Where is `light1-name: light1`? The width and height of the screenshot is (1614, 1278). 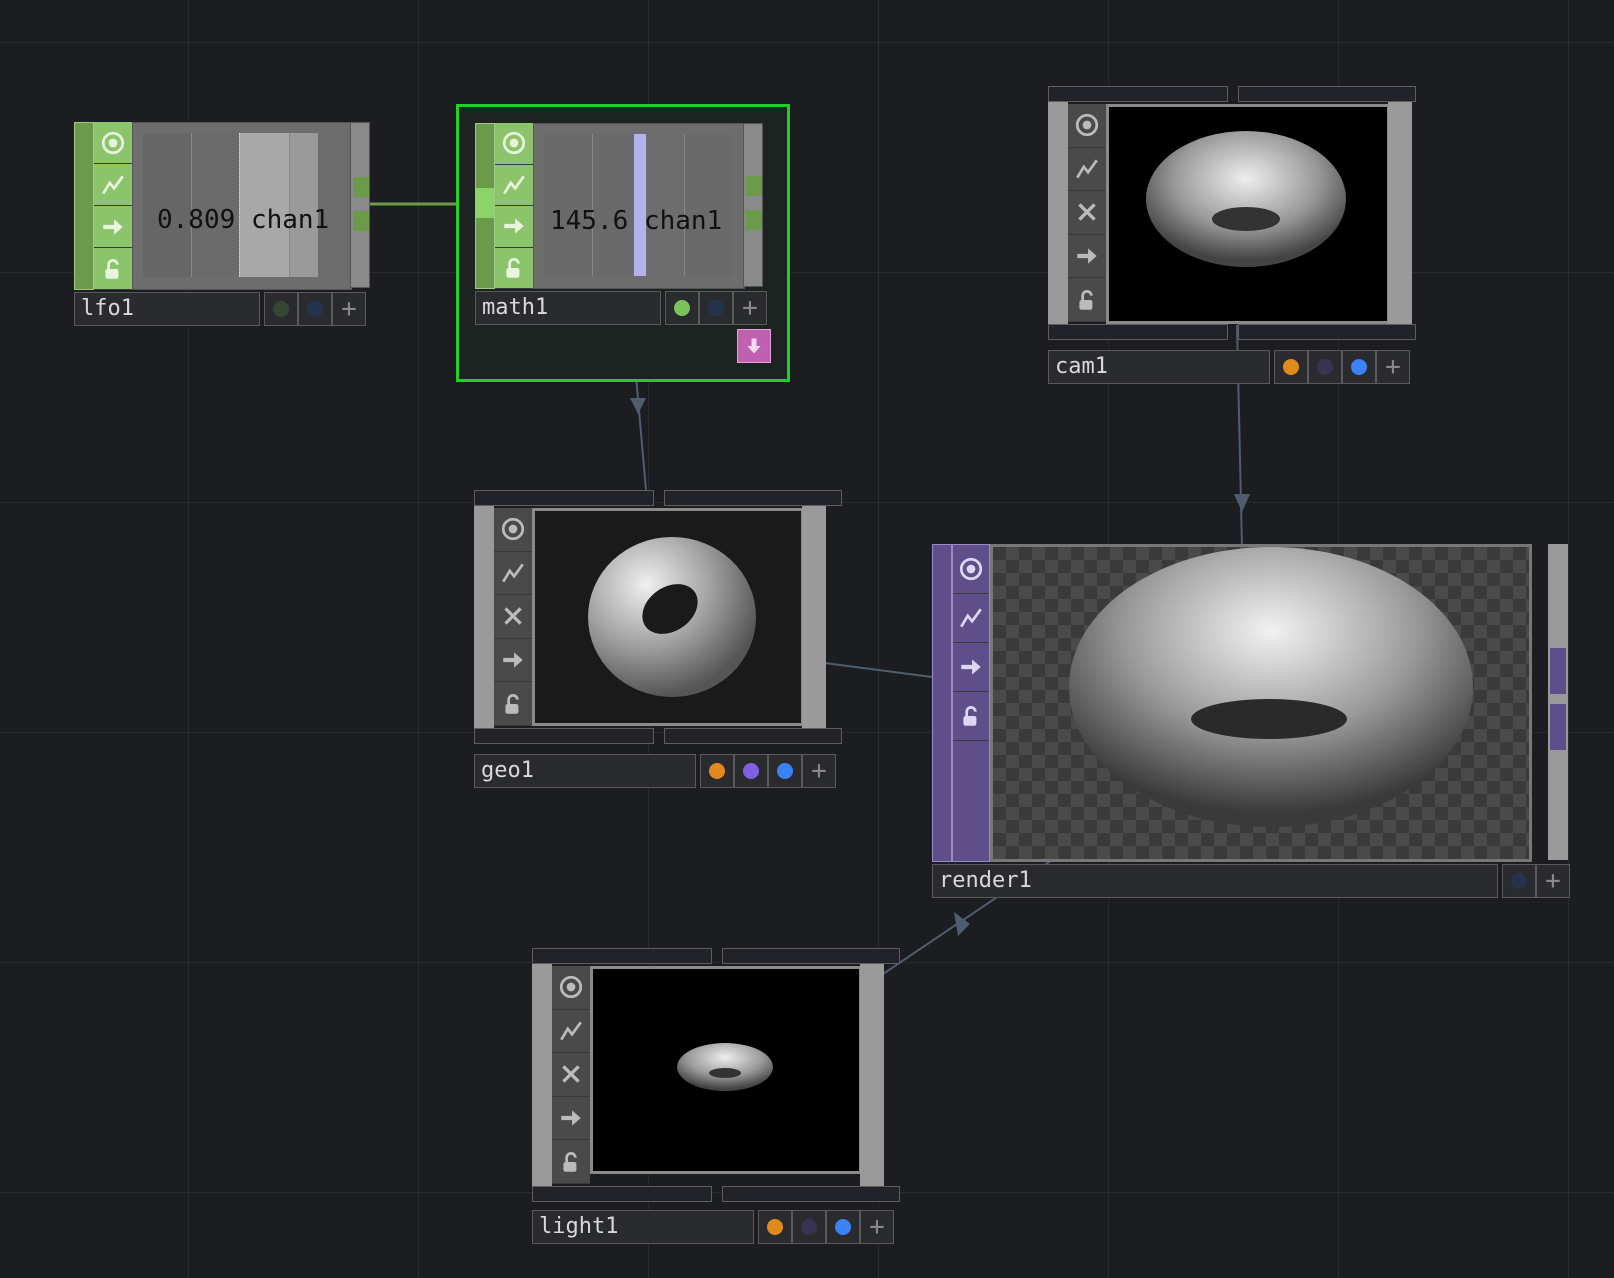
light1-name: light1 is located at coordinates (643, 1227).